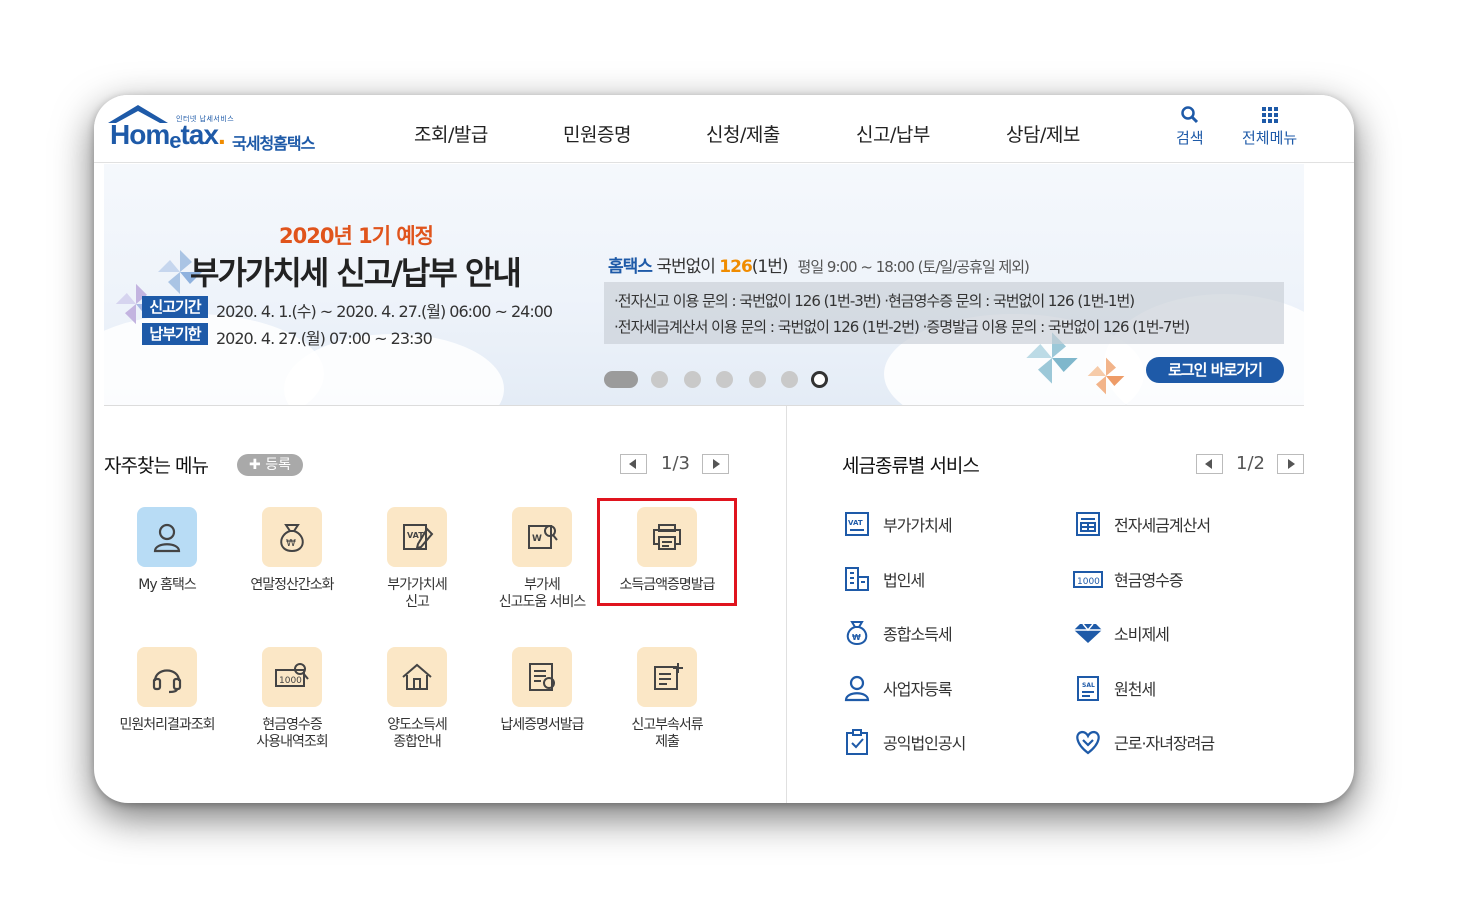 The width and height of the screenshot is (1472, 922). I want to click on service-label: 근로·자녀장려금, so click(1164, 743).